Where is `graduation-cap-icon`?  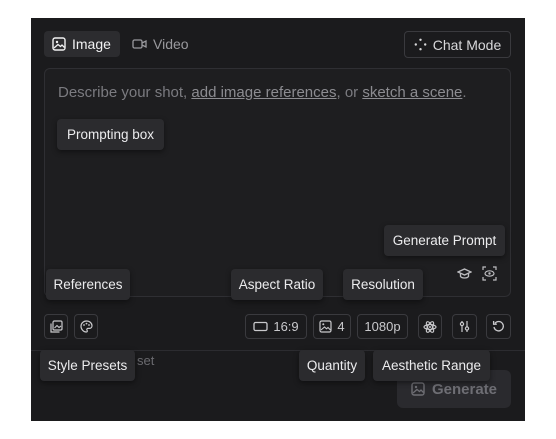
graduation-cap-icon is located at coordinates (464, 274).